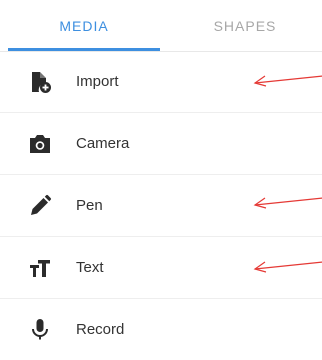 This screenshot has height=360, width=322. Describe the element at coordinates (89, 205) in the screenshot. I see `menu-item-label: Pen` at that location.